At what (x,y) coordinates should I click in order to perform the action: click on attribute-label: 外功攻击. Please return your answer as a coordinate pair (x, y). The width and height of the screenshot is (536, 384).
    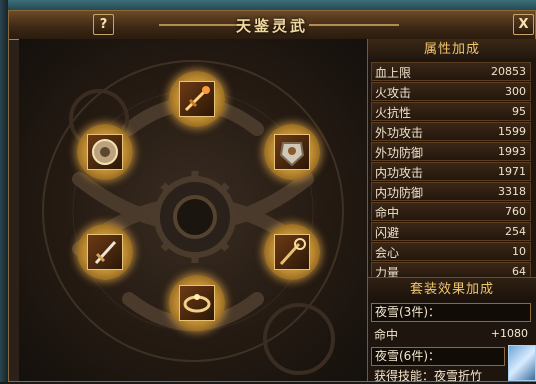
    Looking at the image, I should click on (399, 133).